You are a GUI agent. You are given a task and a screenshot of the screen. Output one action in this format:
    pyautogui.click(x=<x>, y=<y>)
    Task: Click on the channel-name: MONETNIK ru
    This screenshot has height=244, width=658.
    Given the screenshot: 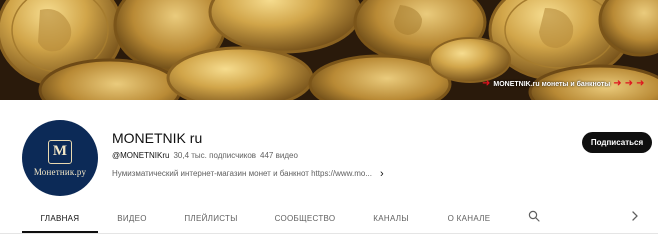 What is the action you would take?
    pyautogui.click(x=157, y=138)
    